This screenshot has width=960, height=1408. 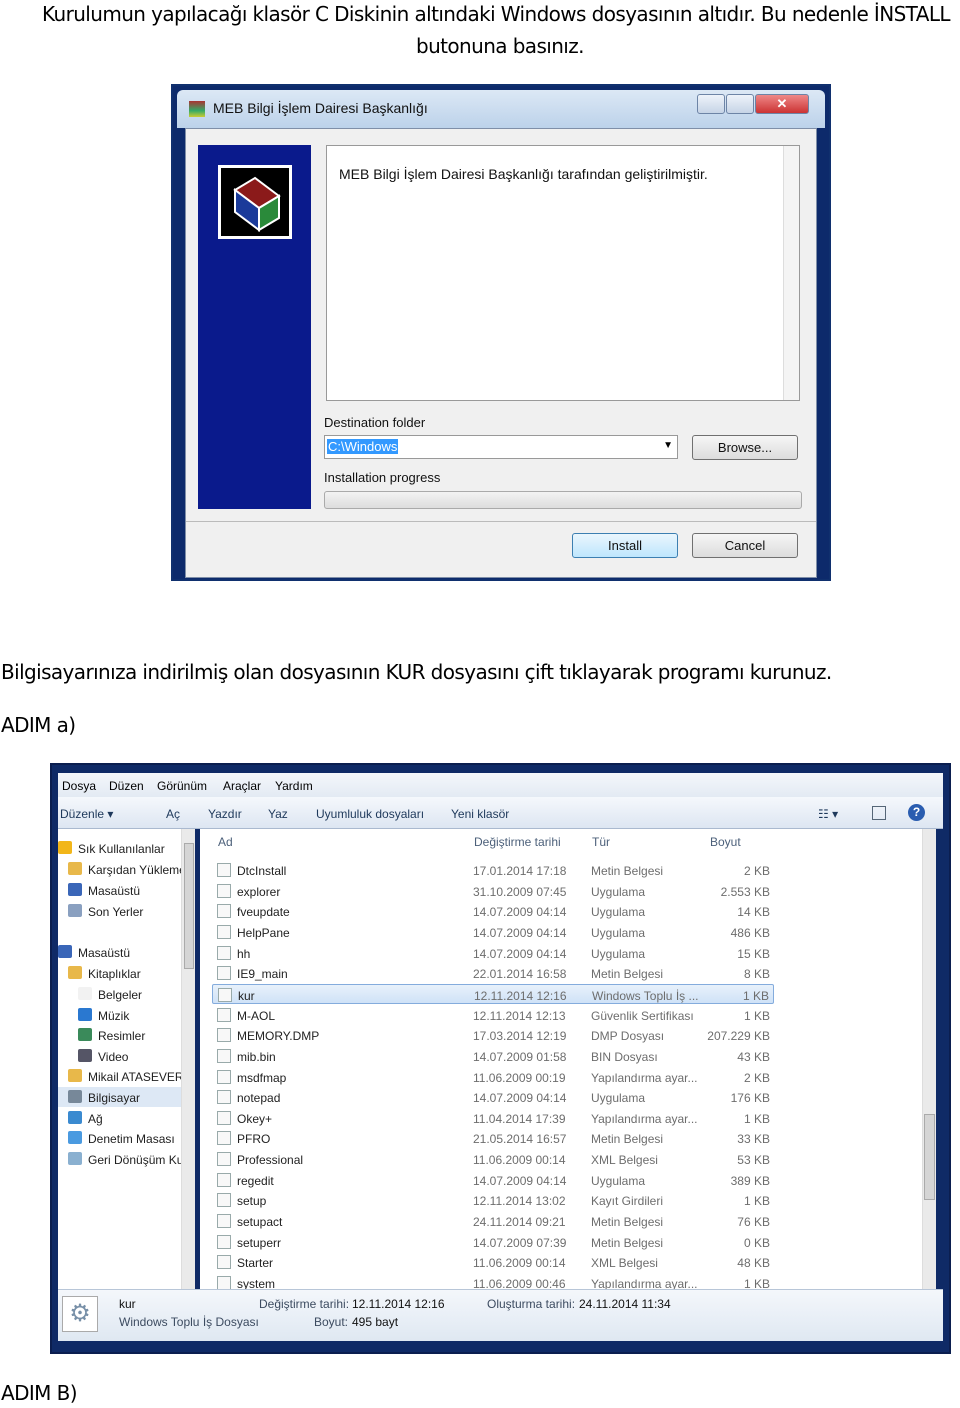 I want to click on column-3: Boyut, so click(x=725, y=842).